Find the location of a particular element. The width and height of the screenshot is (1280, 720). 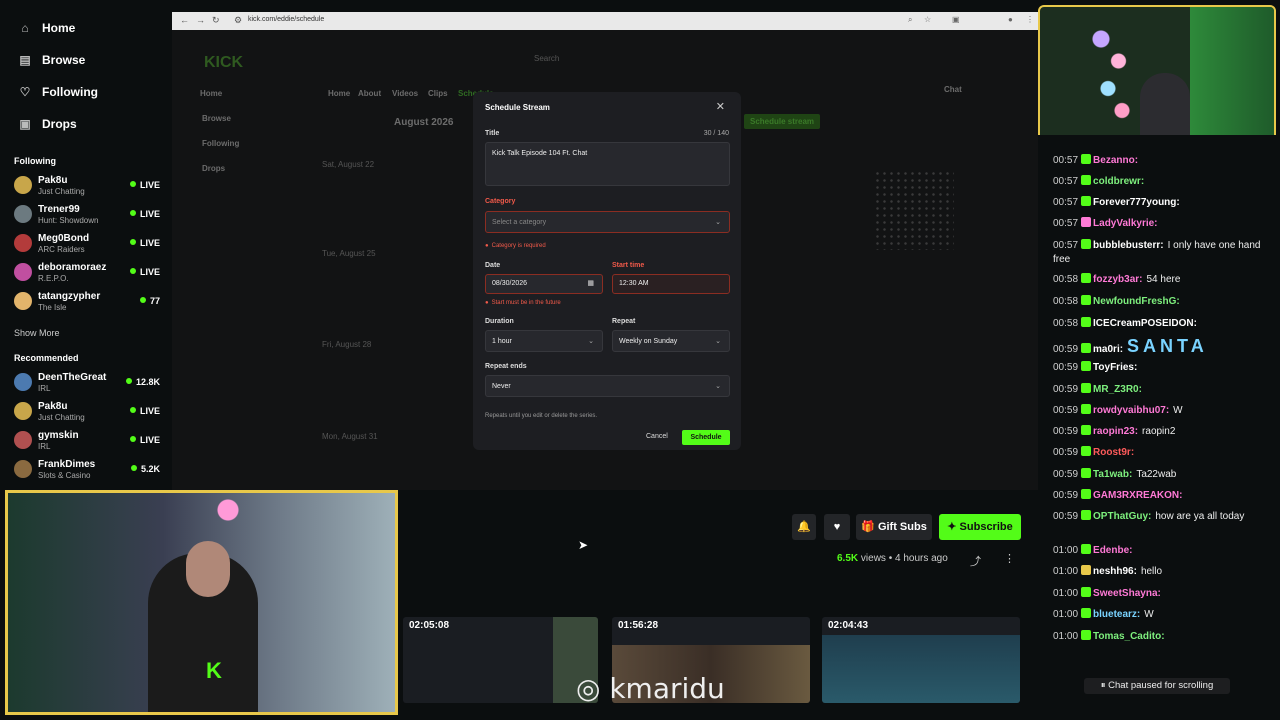

following-item: deboramoraez R.E.P.O. LIVE is located at coordinates (89, 273).